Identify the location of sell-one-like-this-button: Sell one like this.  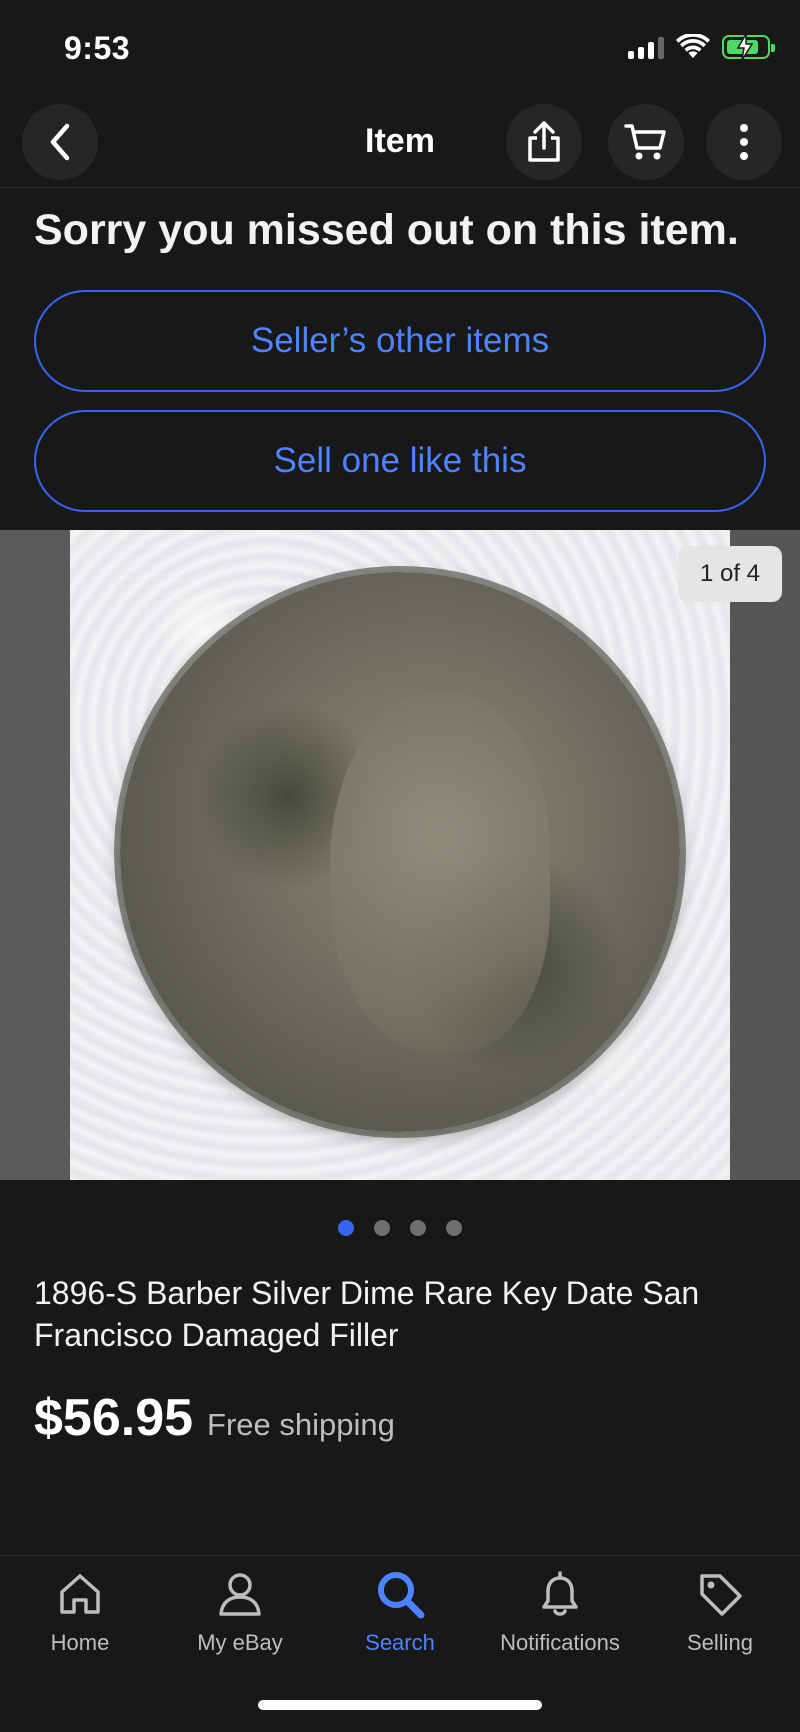
(400, 461).